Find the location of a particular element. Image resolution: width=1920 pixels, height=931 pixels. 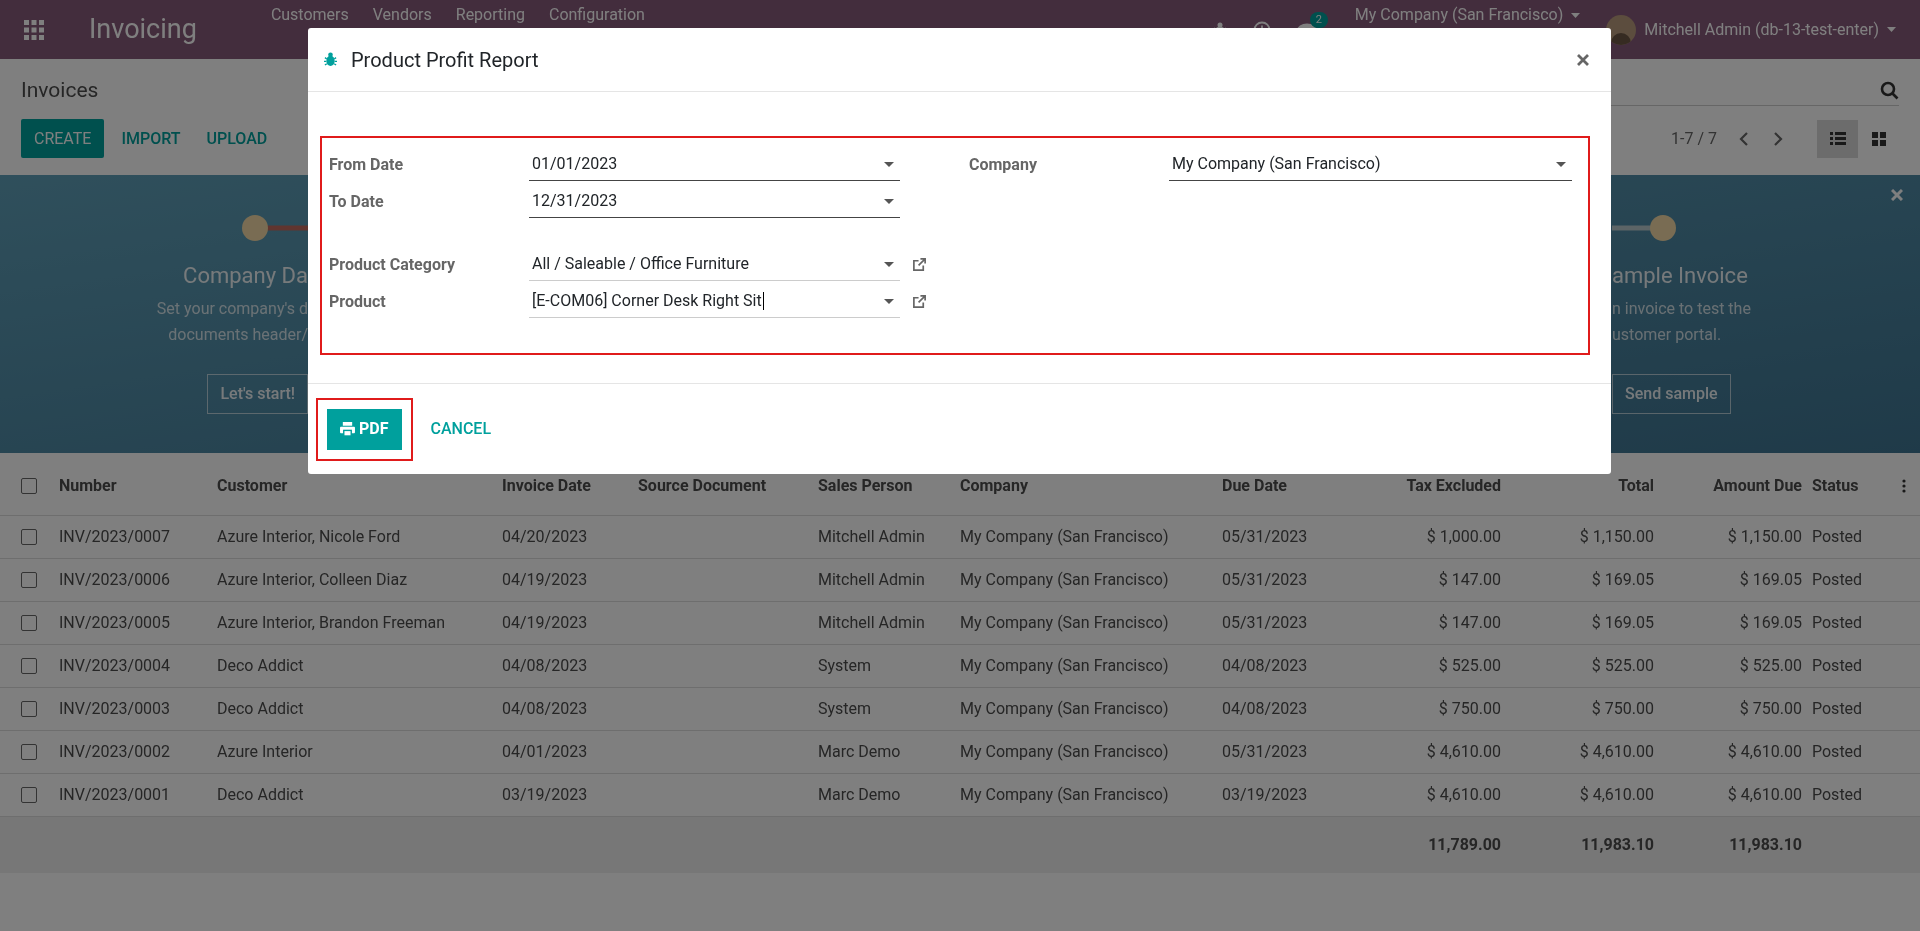

step-description: ustomer portal. is located at coordinates (1667, 335).